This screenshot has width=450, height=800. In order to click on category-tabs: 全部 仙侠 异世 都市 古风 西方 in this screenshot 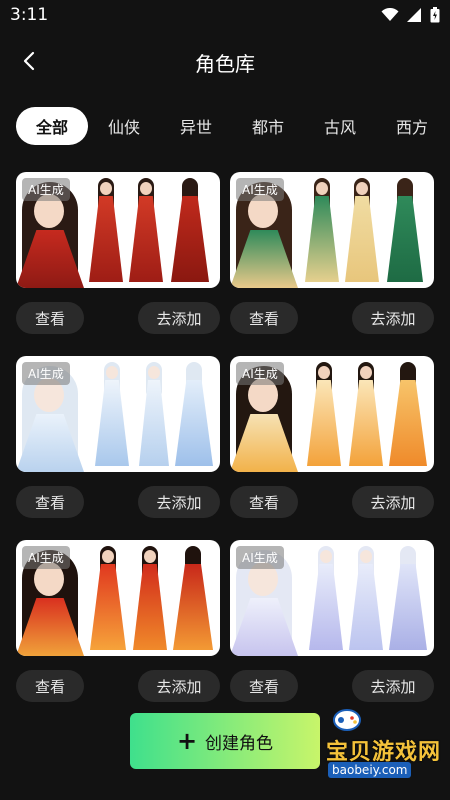, I will do `click(232, 126)`.